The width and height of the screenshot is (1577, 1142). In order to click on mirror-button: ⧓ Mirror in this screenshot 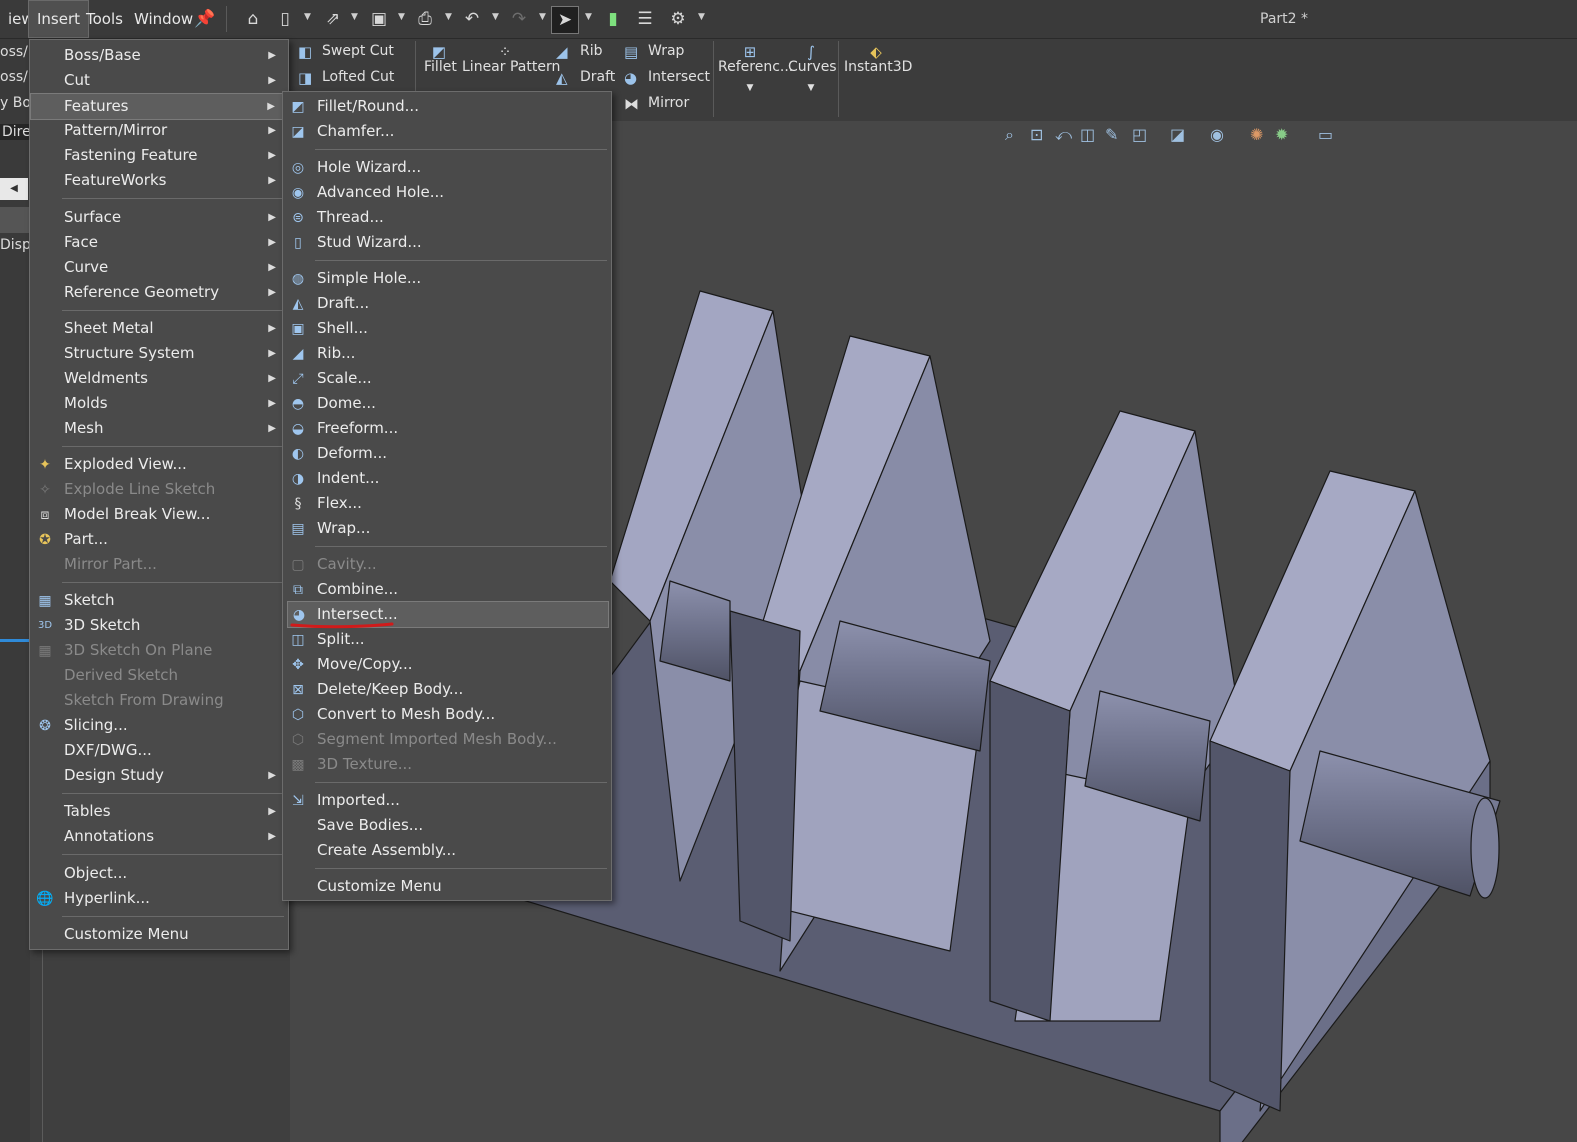, I will do `click(656, 104)`.